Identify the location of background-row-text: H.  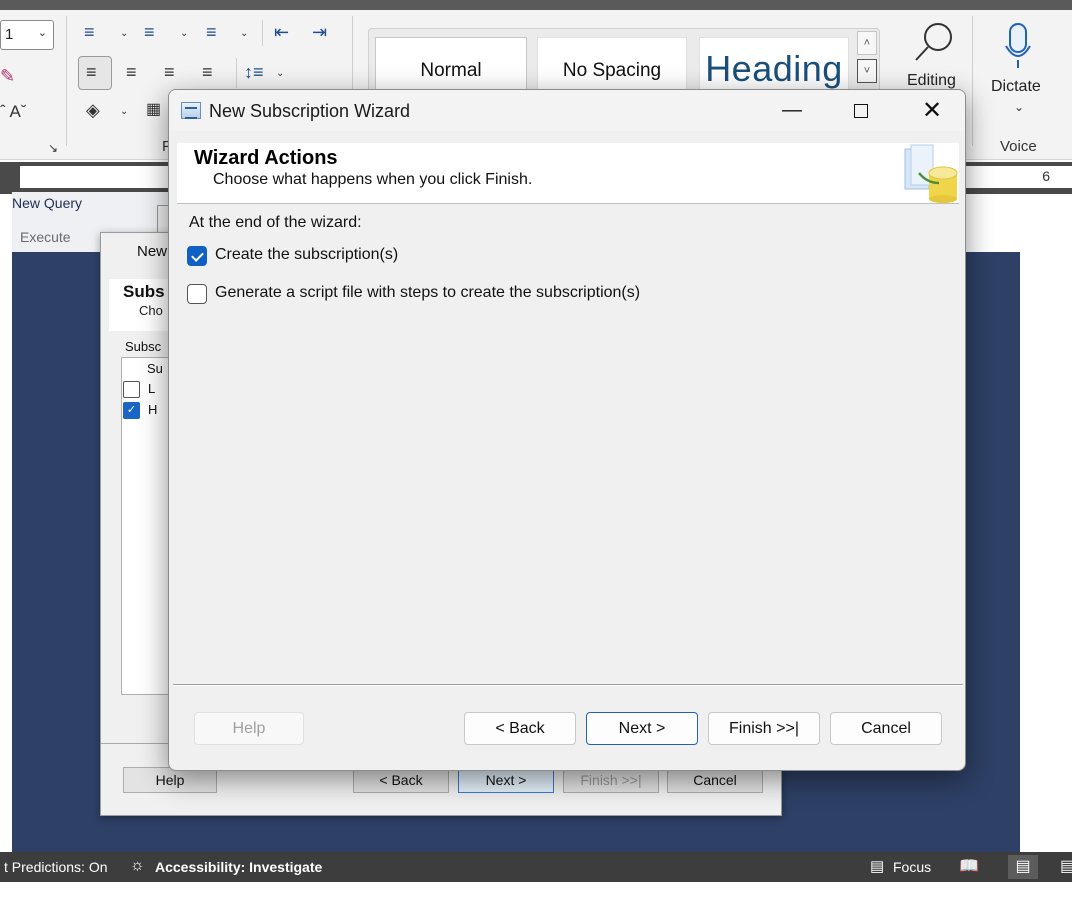
(153, 409).